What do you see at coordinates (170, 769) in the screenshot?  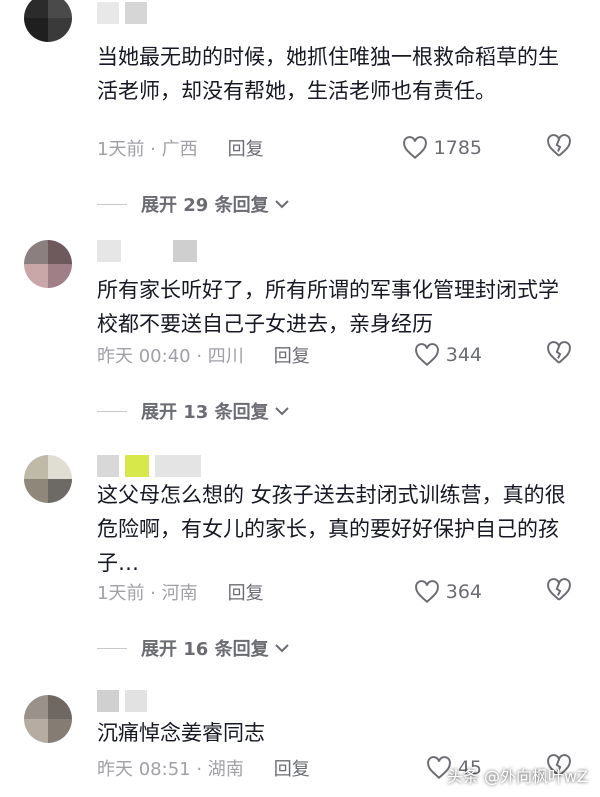 I see `time-location: 昨天 08:51 · 湖南` at bounding box center [170, 769].